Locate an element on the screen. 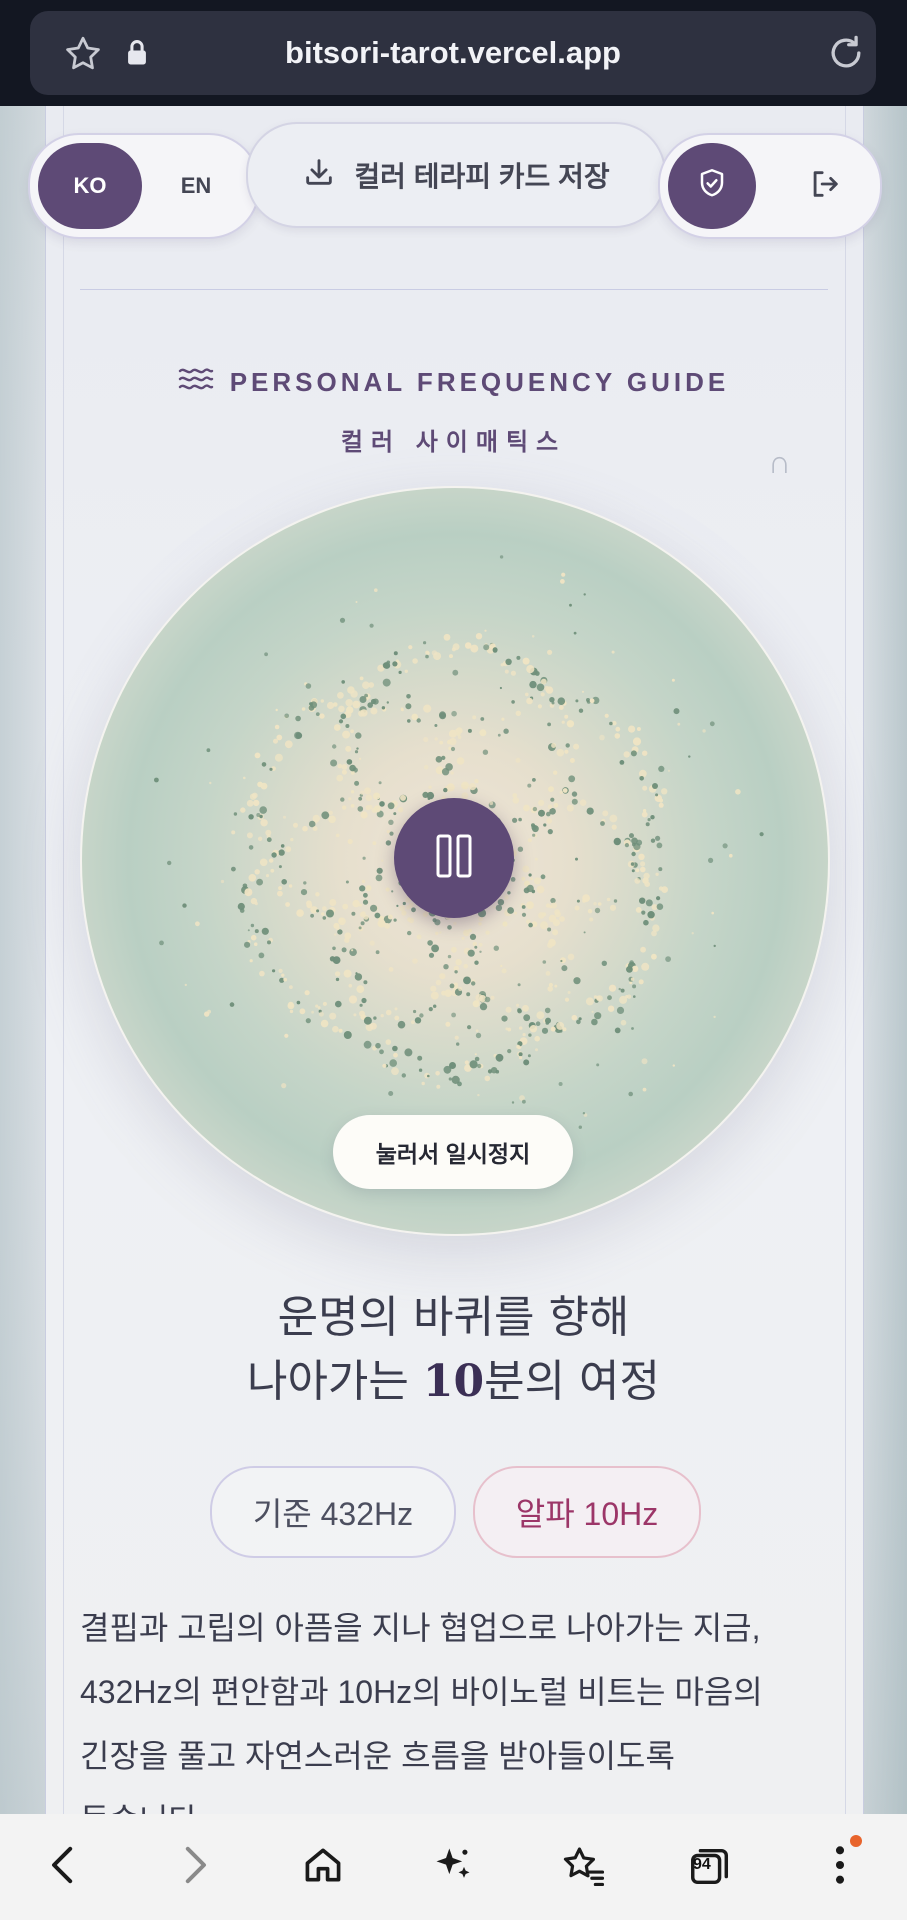  reload-icon is located at coordinates (846, 55).